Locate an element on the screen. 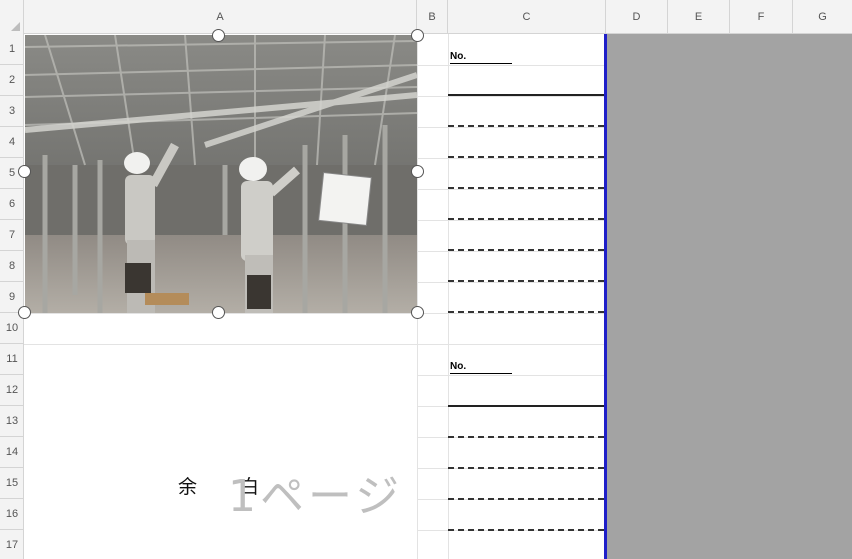 The image size is (852, 559). column-header-b: B is located at coordinates (432, 17).